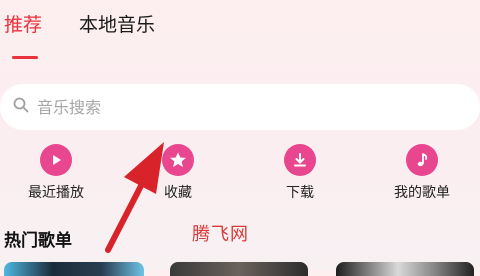 The width and height of the screenshot is (480, 276). What do you see at coordinates (247, 107) in the screenshot?
I see `search-input` at bounding box center [247, 107].